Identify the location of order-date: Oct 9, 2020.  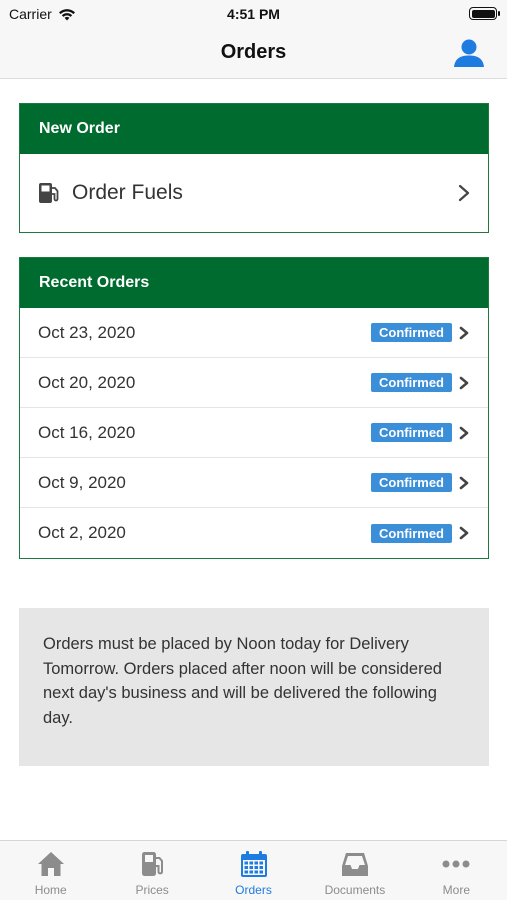
(82, 482).